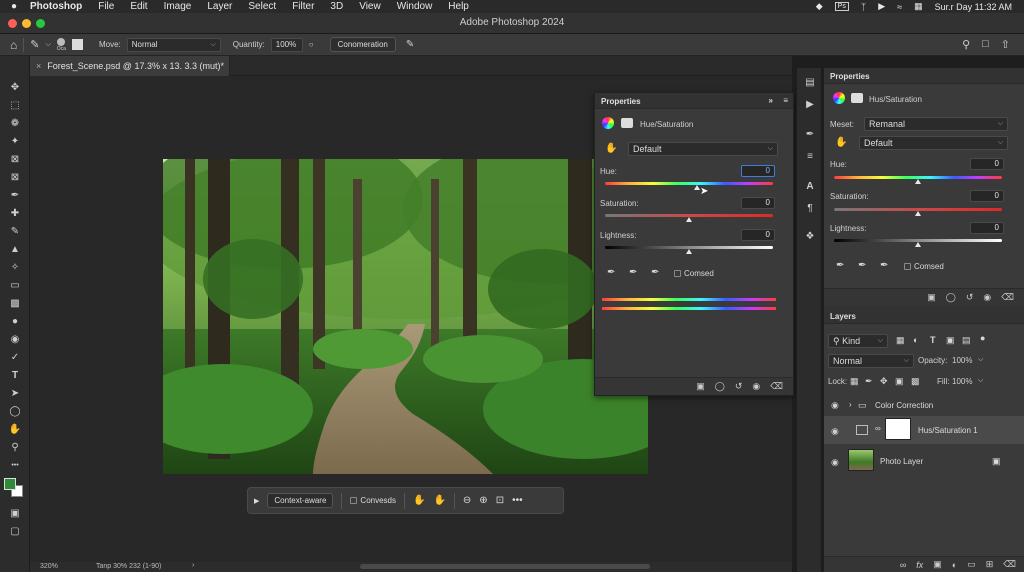 The width and height of the screenshot is (1024, 572). What do you see at coordinates (739, 386) in the screenshot?
I see `reset-icon: ↺` at bounding box center [739, 386].